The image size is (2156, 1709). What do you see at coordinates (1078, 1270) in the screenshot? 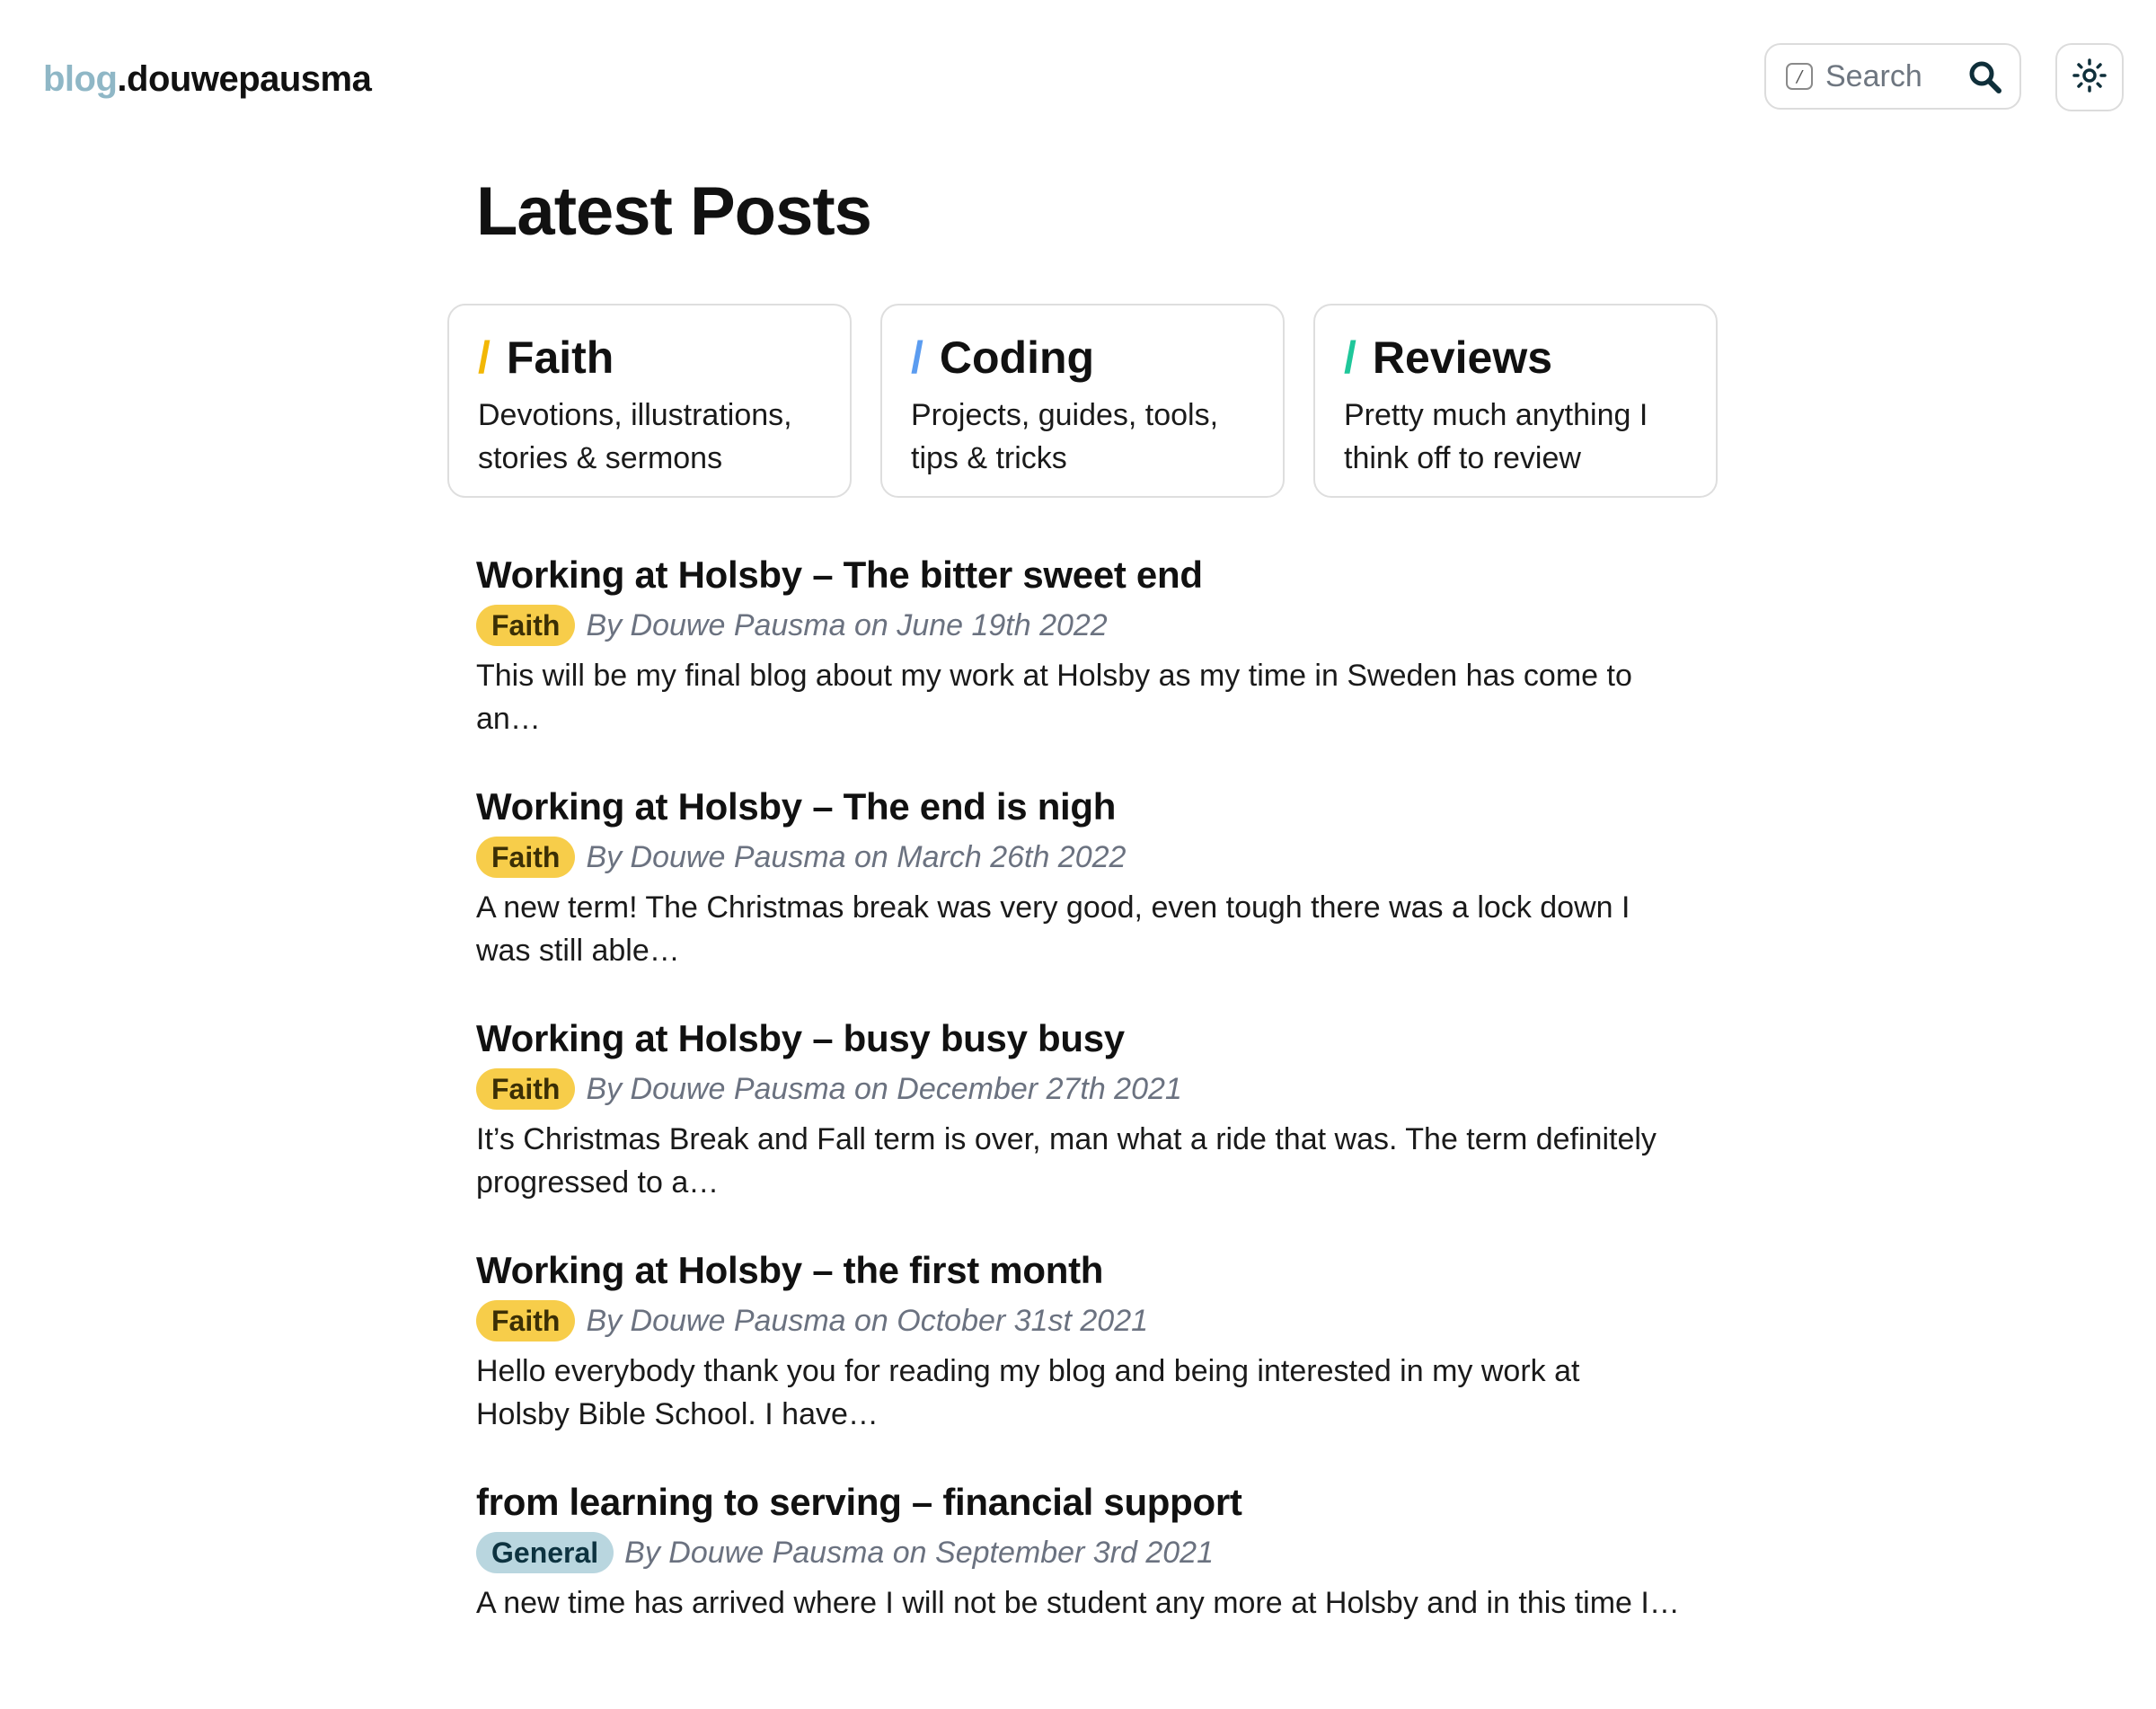
I see `post-title-link: Working at Holsby – the first month` at bounding box center [1078, 1270].